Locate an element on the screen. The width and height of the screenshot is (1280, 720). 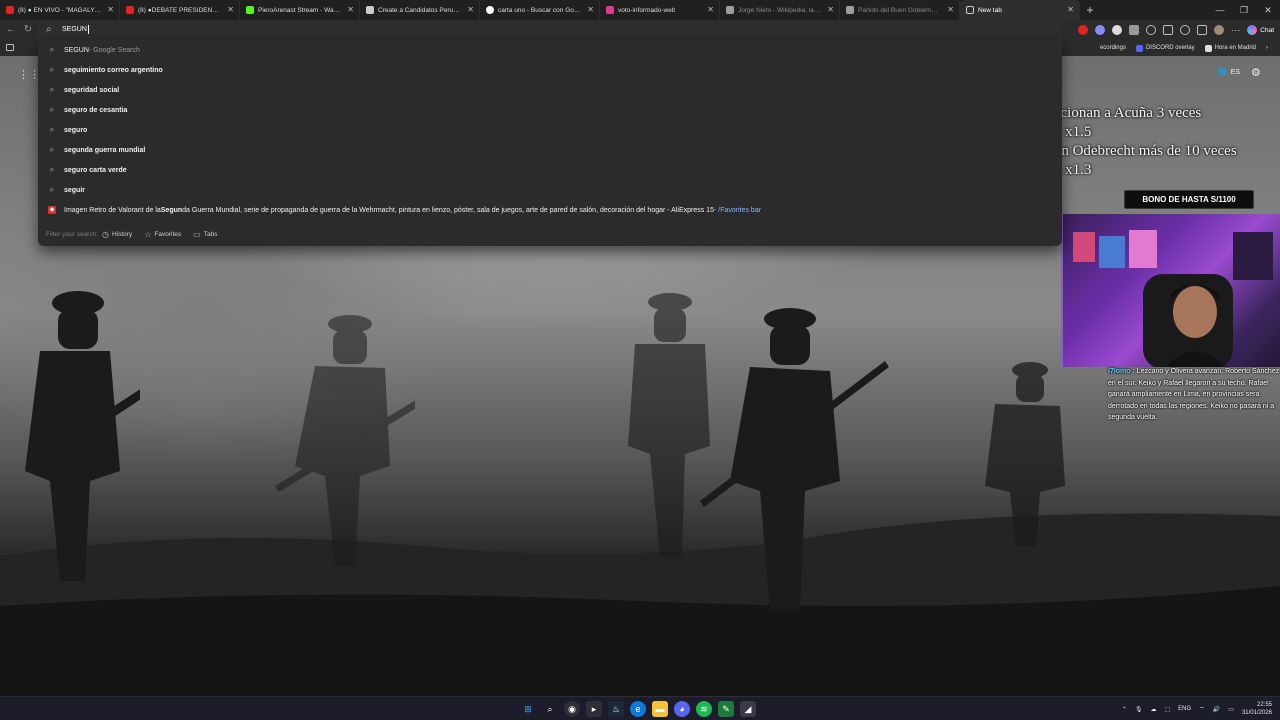
bookmark-hora-madrid: Hora en Madrid is located at coordinates (1230, 48).